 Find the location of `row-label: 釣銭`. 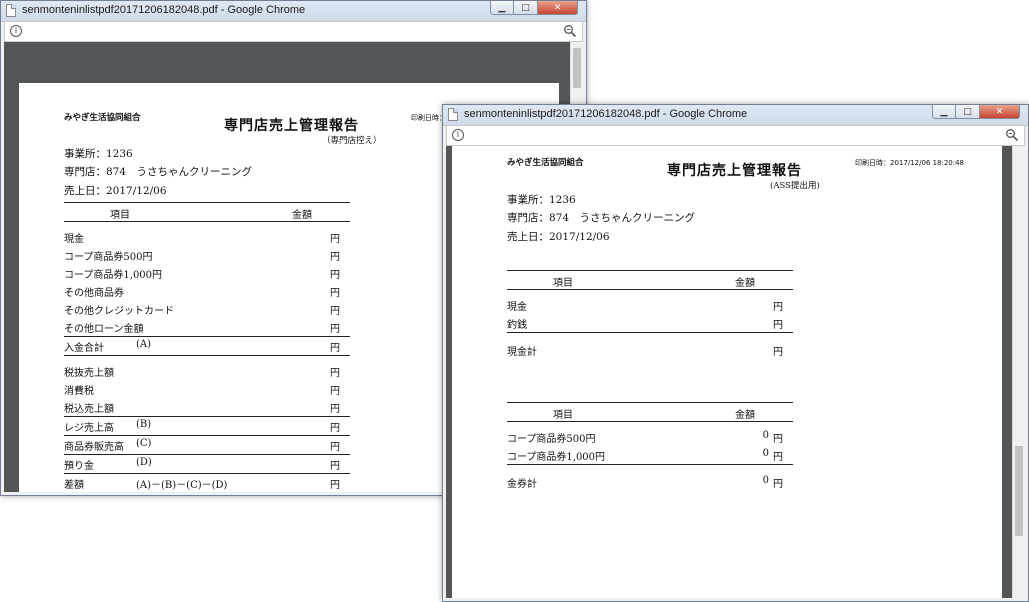

row-label: 釣銭 is located at coordinates (517, 325).